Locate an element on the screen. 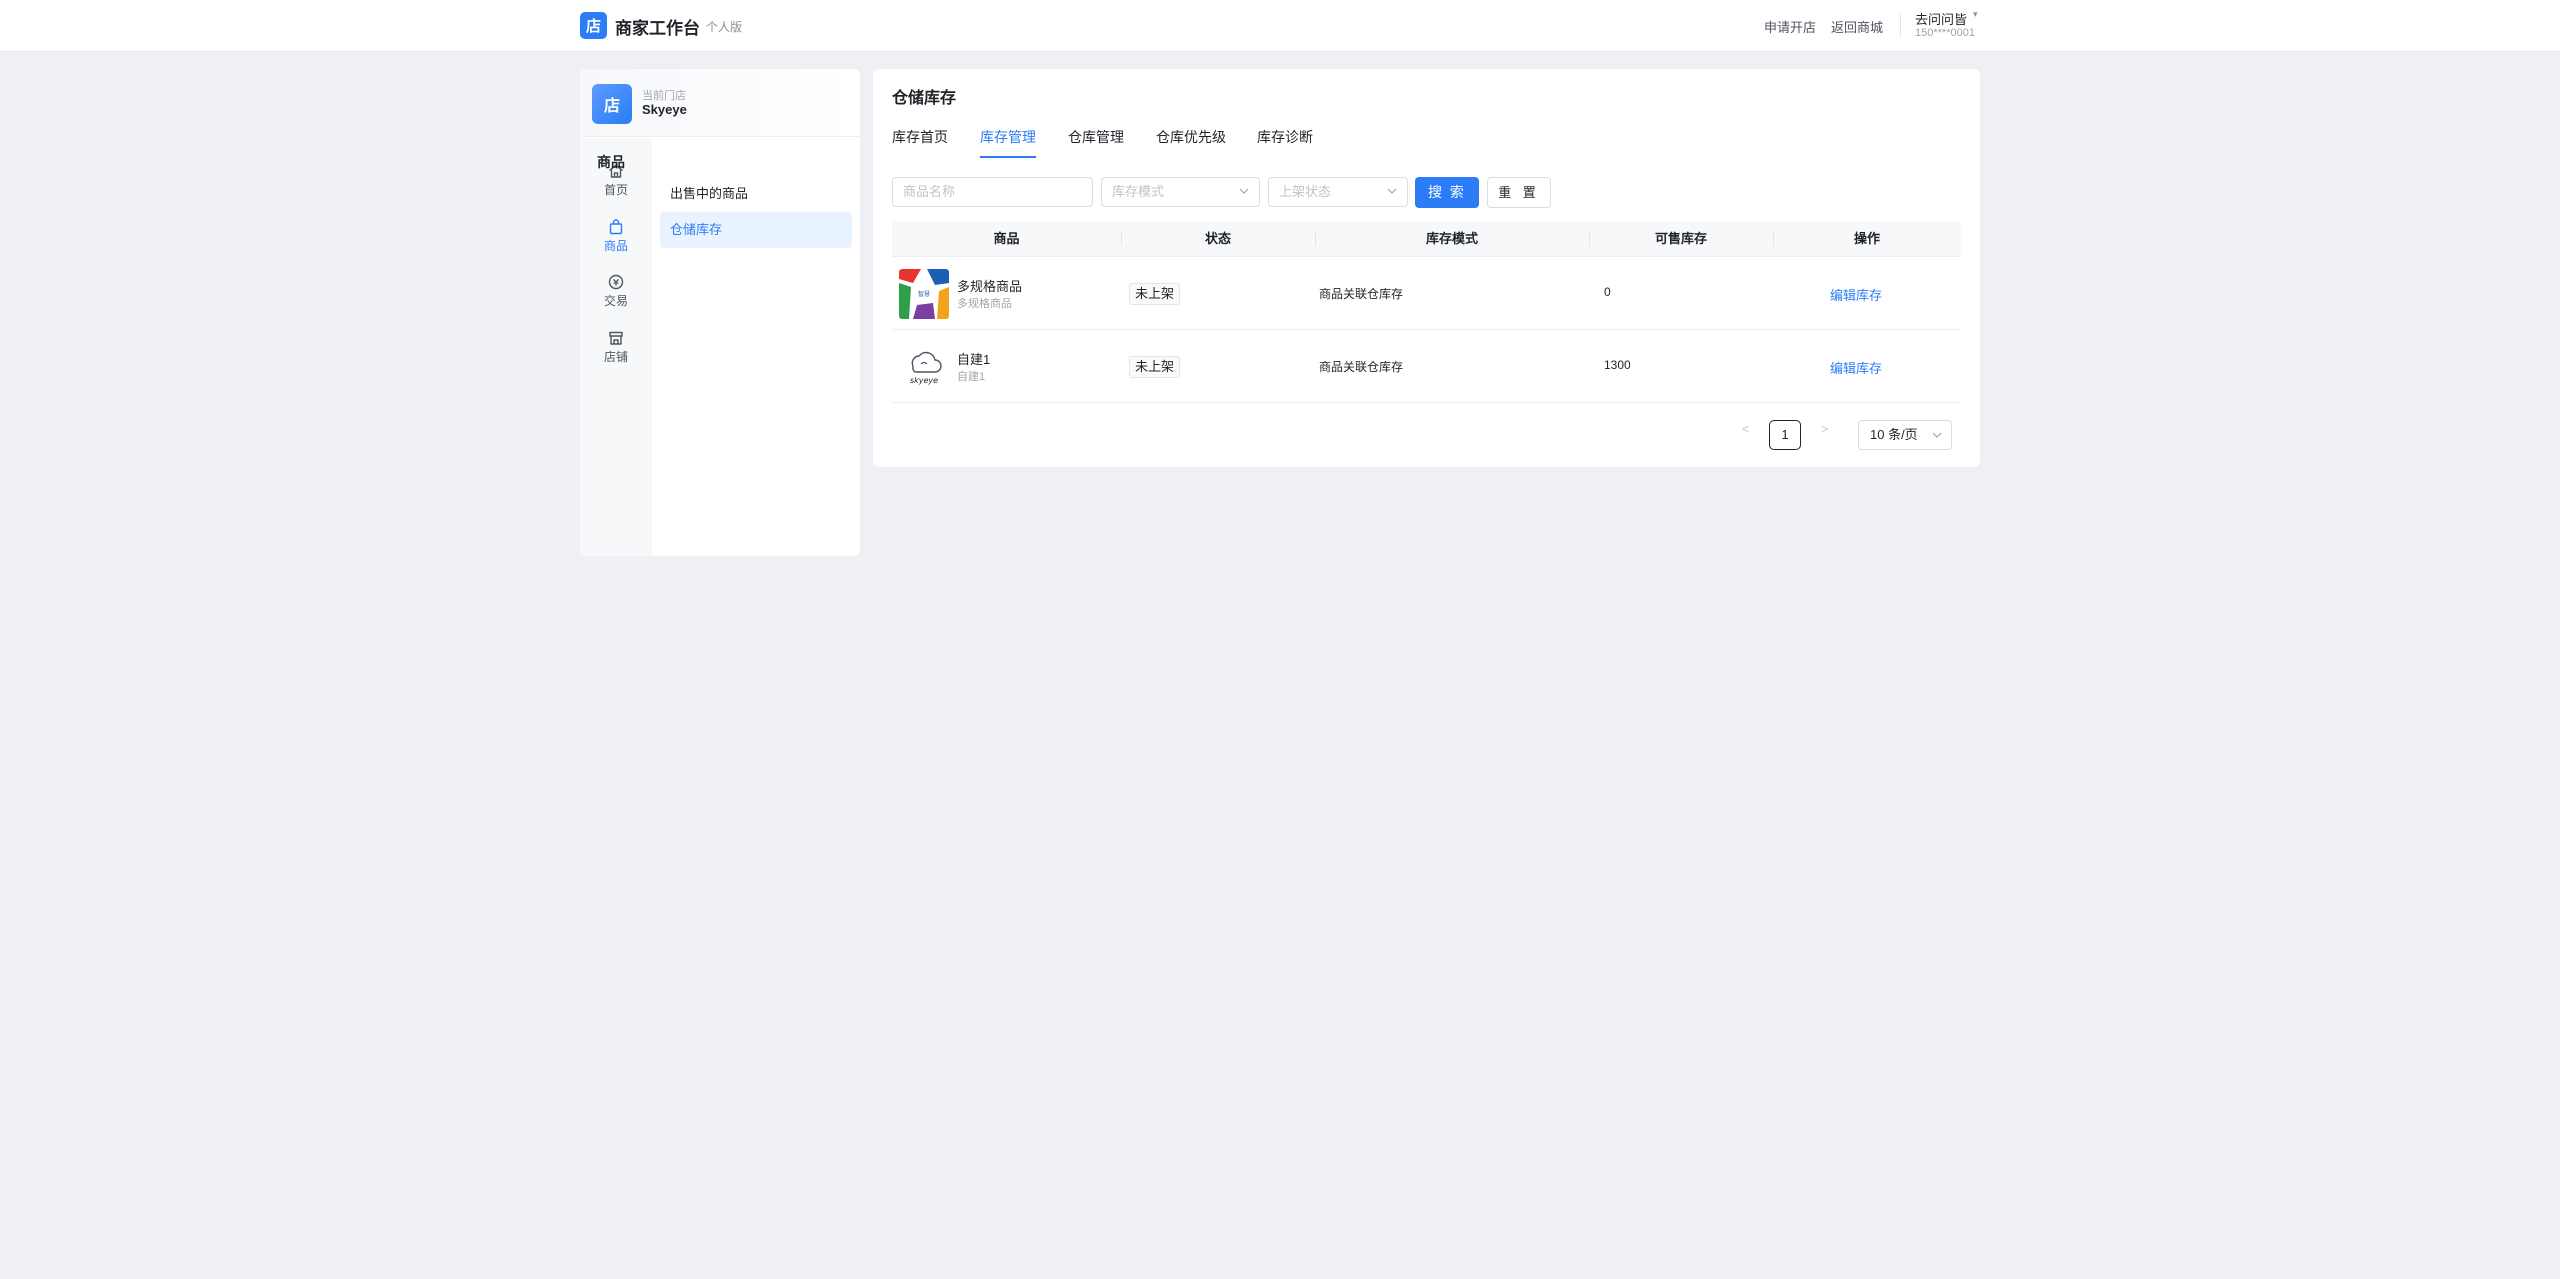 This screenshot has height=1279, width=2560. product-subtitle: 自建1 is located at coordinates (971, 377).